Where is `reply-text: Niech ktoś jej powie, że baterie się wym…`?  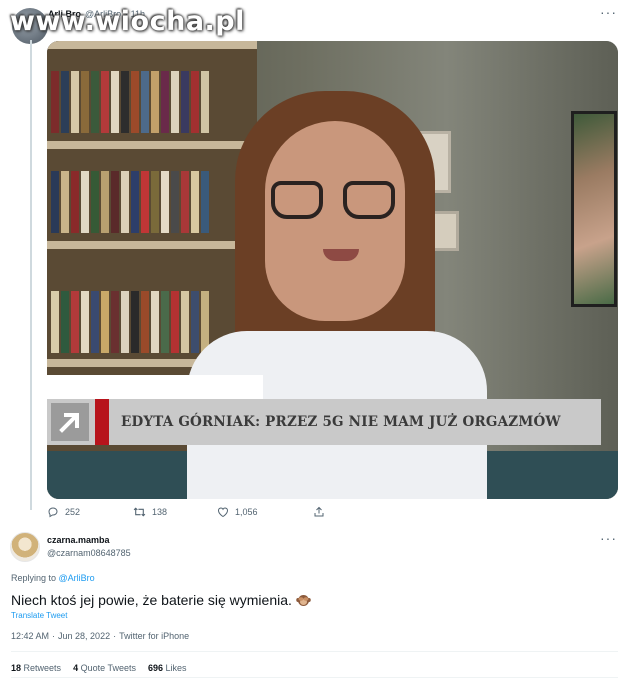
reply-text: Niech ktoś jej powie, że baterie się wym… is located at coordinates (161, 600).